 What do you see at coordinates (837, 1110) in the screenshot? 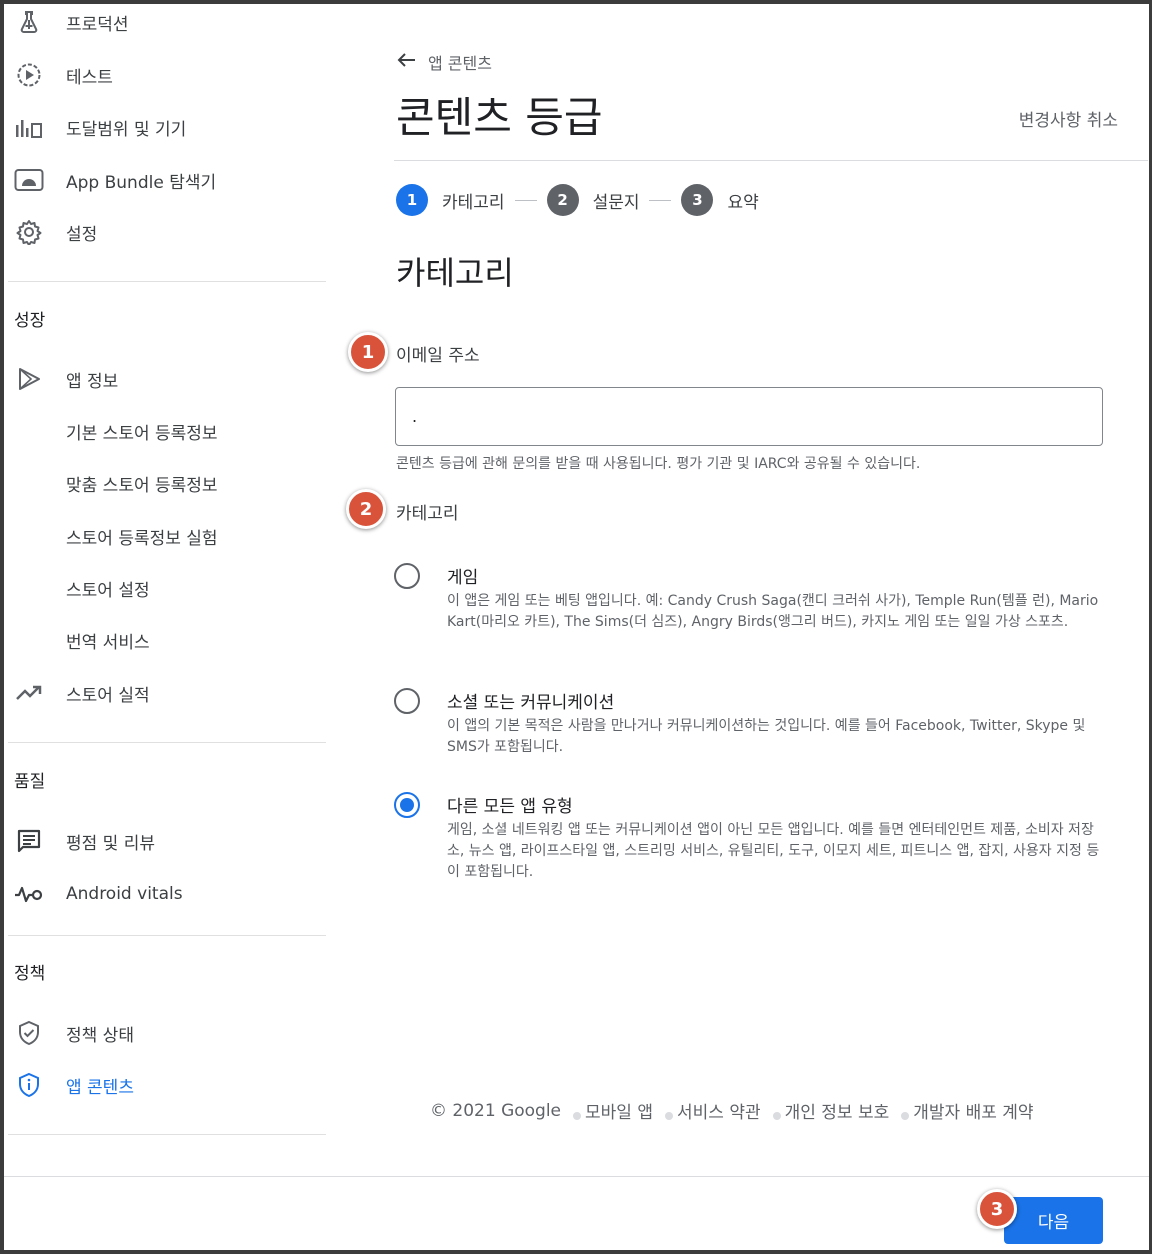
I see `footer-link-privacy: 개인 정보 보호` at bounding box center [837, 1110].